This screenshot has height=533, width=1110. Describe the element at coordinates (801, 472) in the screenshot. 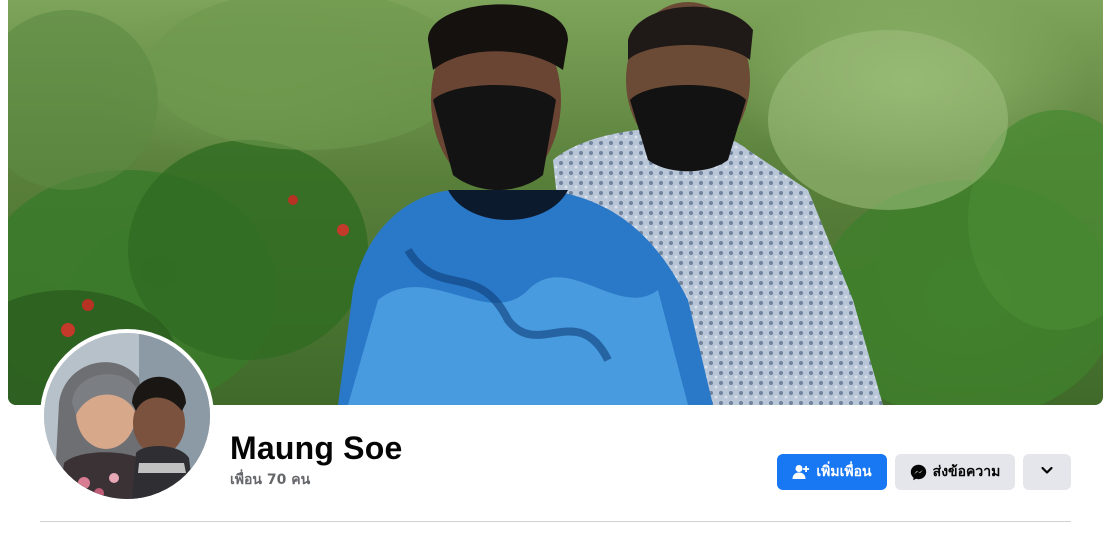

I see `person-add-icon` at that location.